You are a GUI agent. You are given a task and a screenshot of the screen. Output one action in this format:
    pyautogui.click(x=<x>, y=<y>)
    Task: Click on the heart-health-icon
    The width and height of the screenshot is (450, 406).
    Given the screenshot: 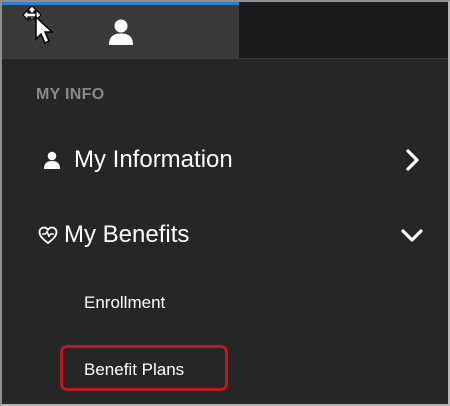 What is the action you would take?
    pyautogui.click(x=48, y=235)
    